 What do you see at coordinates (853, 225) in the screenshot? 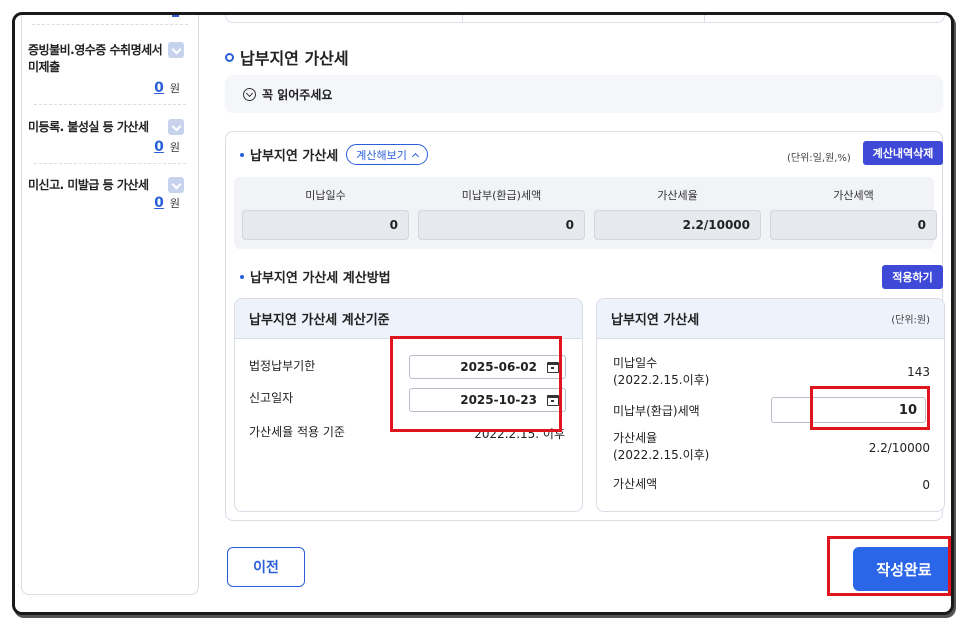
I see `value-penalty: 0` at bounding box center [853, 225].